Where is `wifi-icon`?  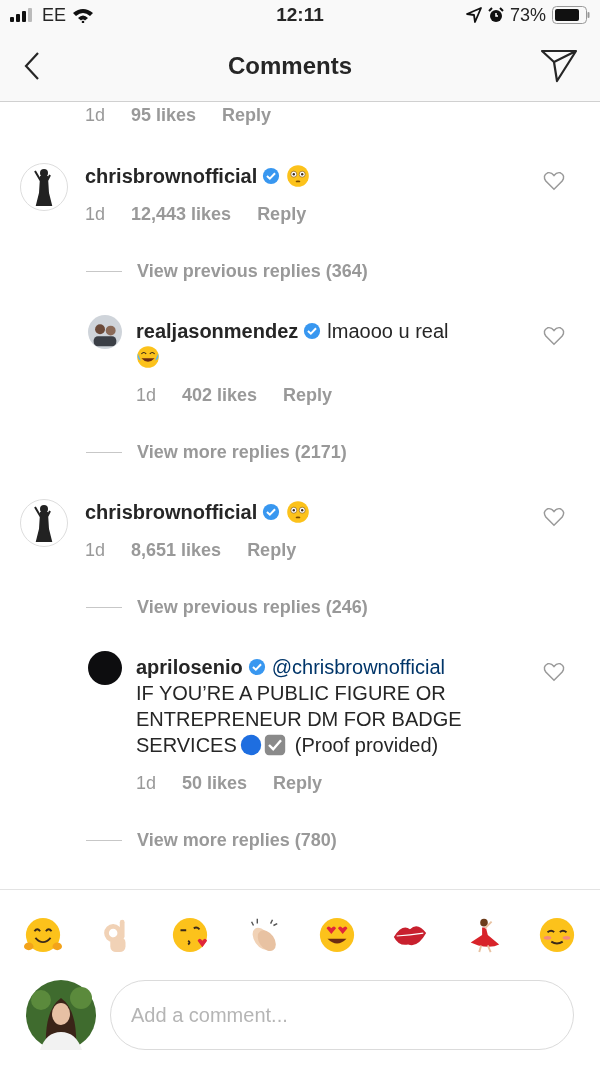 wifi-icon is located at coordinates (83, 15).